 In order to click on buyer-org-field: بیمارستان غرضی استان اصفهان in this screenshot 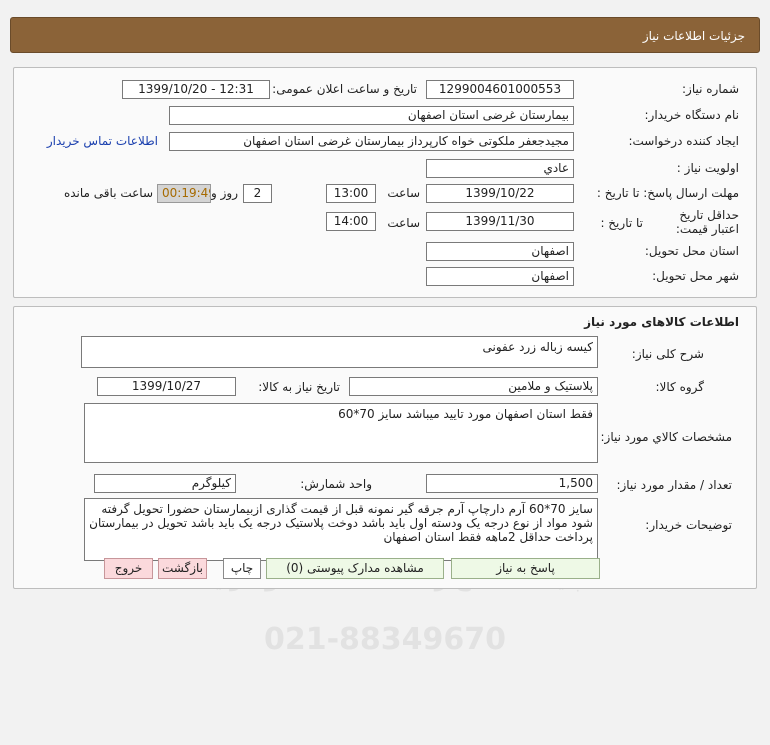, I will do `click(371, 115)`.